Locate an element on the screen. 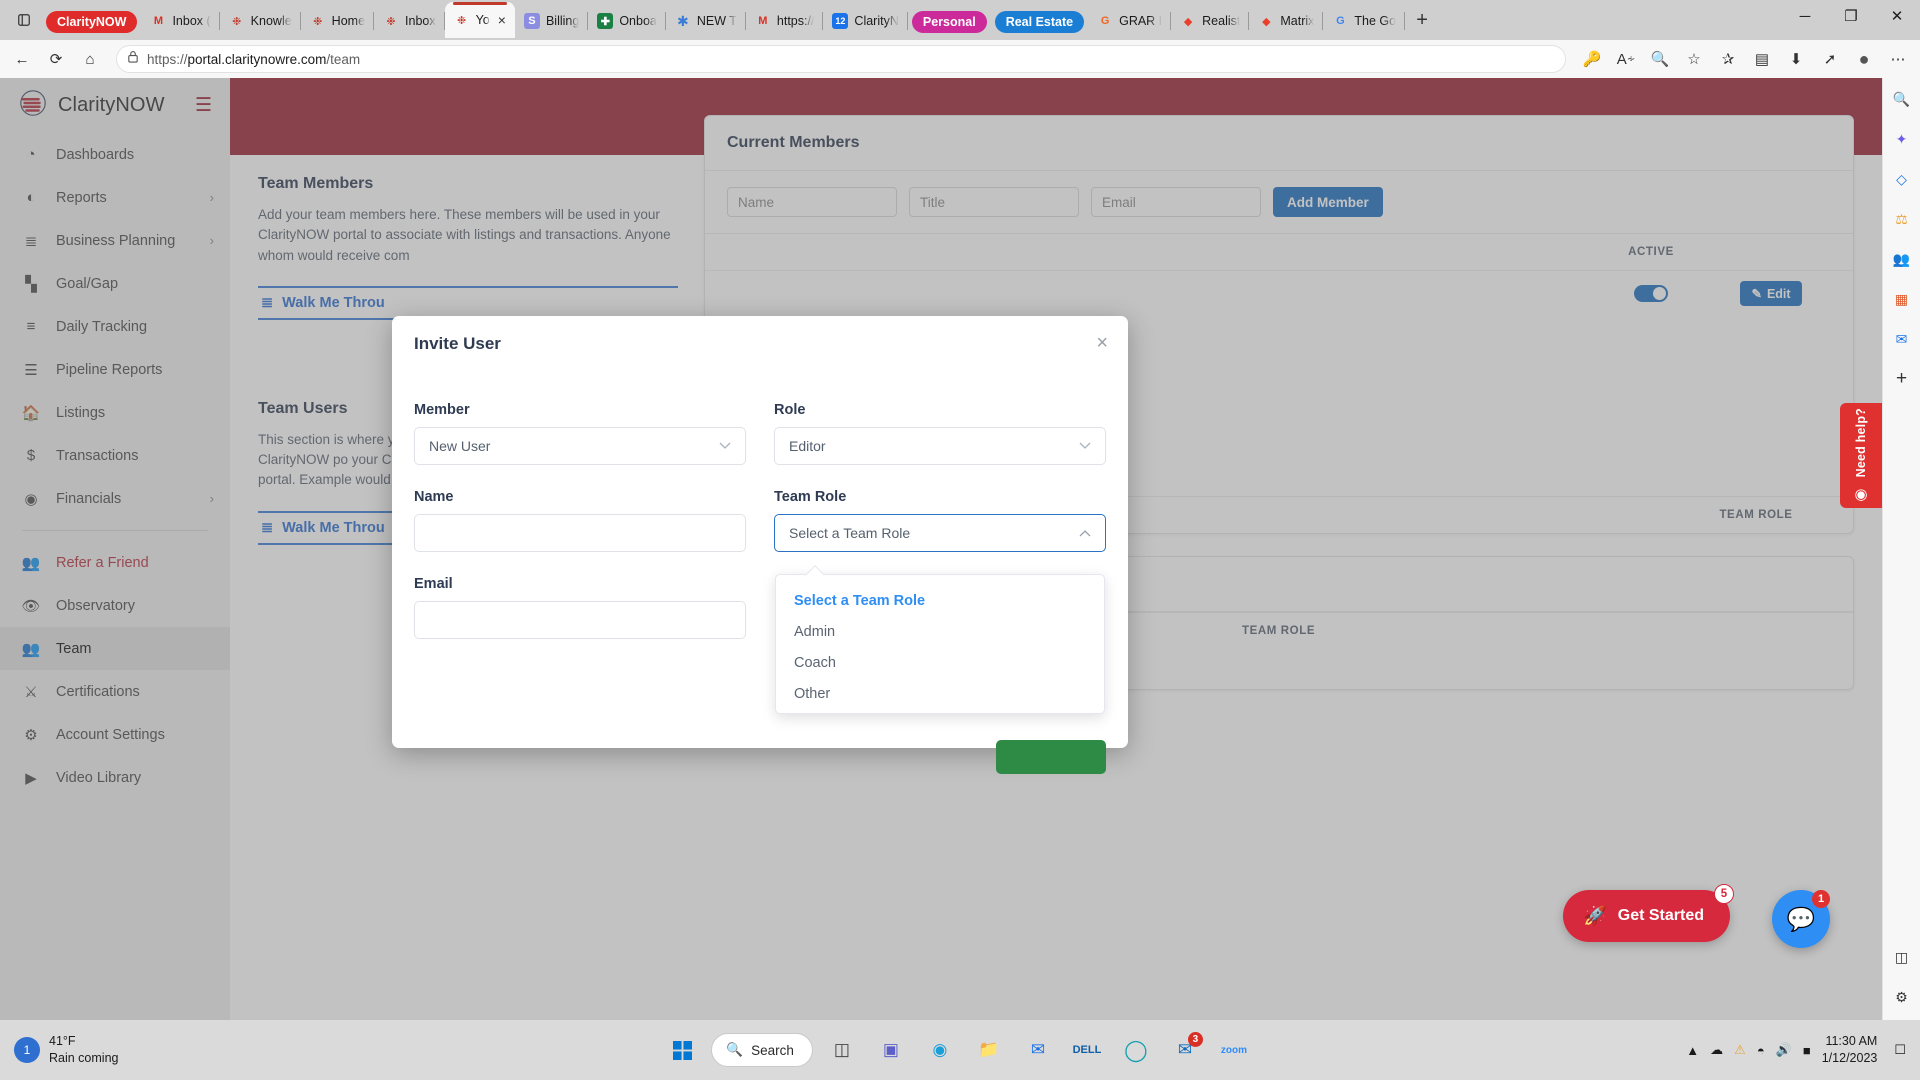  browser-essentials-icon: ▤ is located at coordinates (1762, 59).